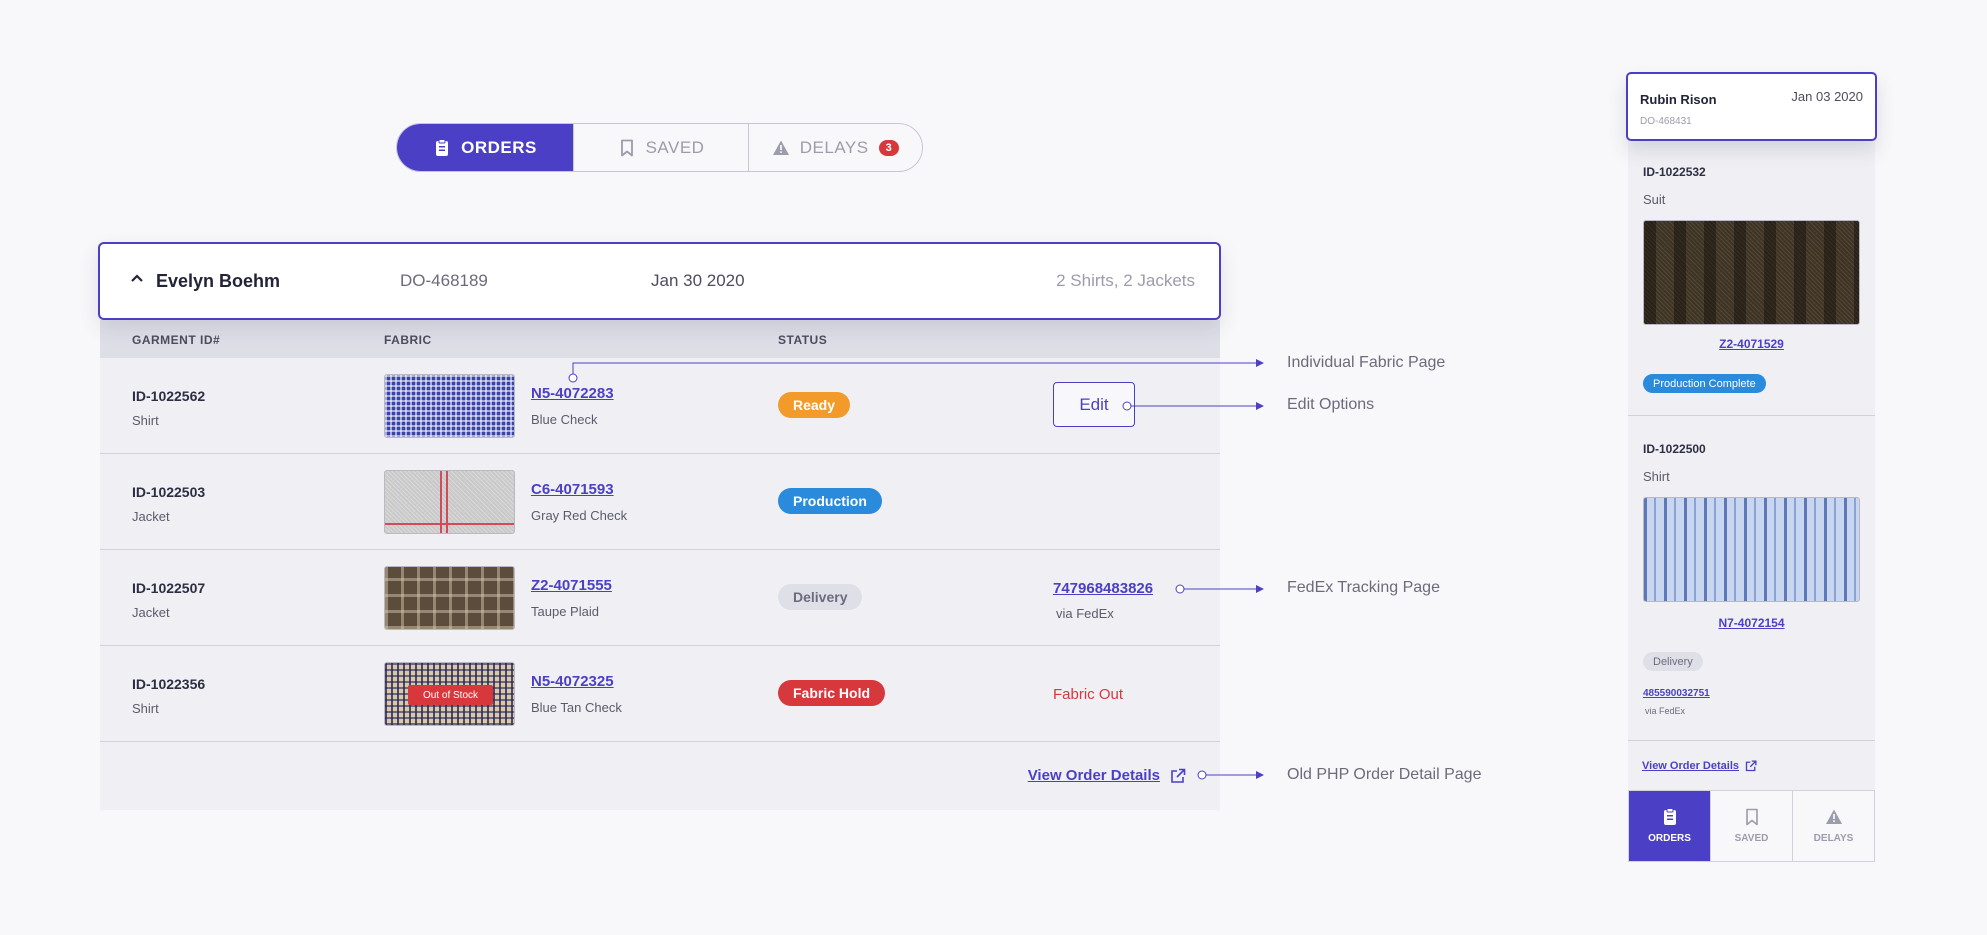 The width and height of the screenshot is (1987, 935). I want to click on mobile-fabric-link: N7-4072154, so click(1751, 623).